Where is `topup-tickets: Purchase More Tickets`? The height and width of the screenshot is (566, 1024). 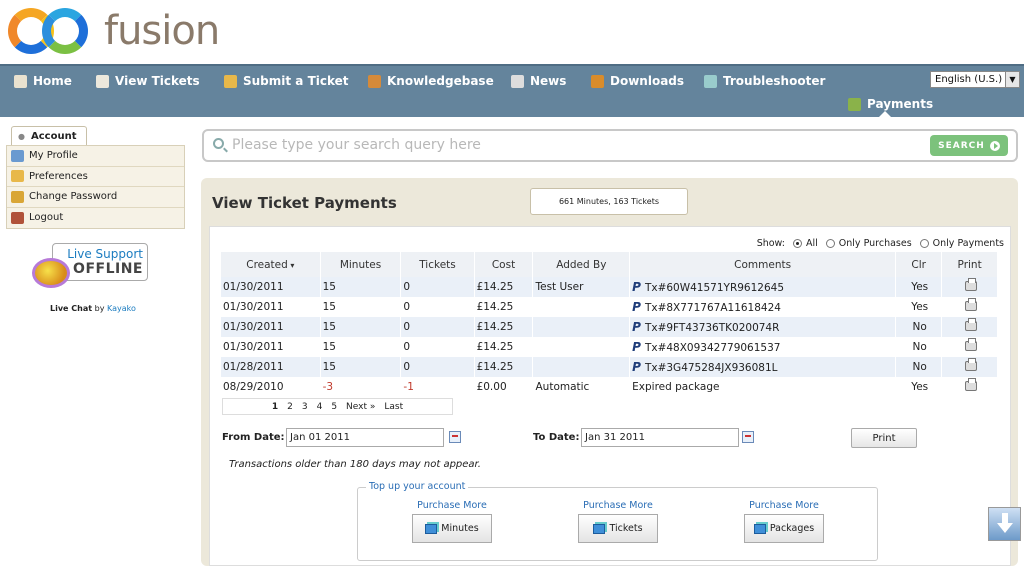
topup-tickets: Purchase More Tickets is located at coordinates (618, 521).